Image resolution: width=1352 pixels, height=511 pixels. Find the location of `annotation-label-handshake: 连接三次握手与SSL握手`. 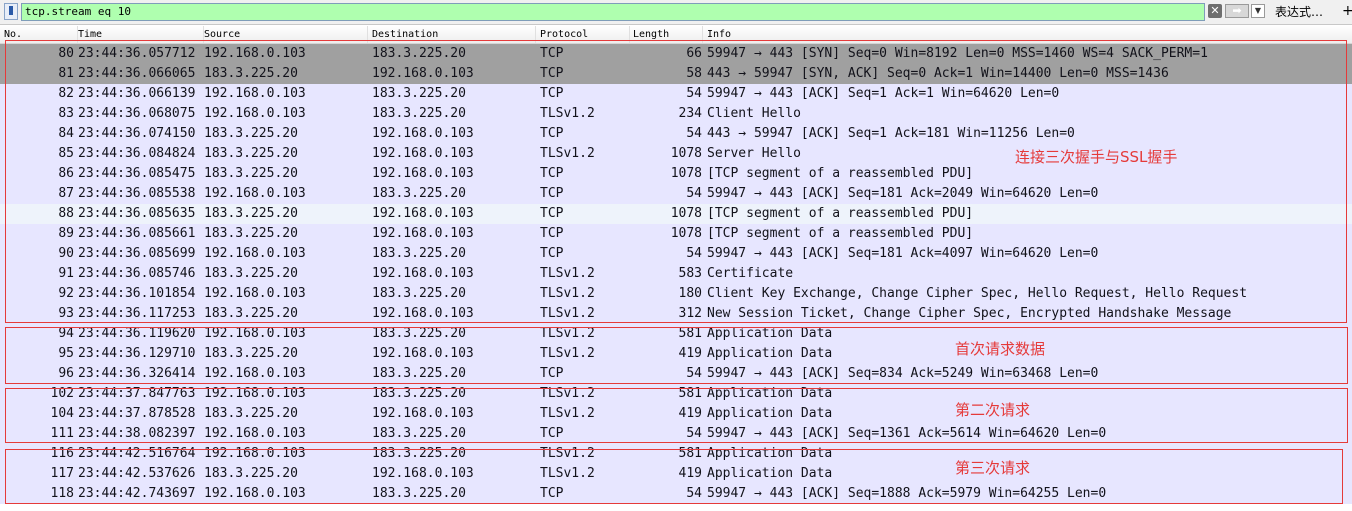

annotation-label-handshake: 连接三次握手与SSL握手 is located at coordinates (1096, 157).